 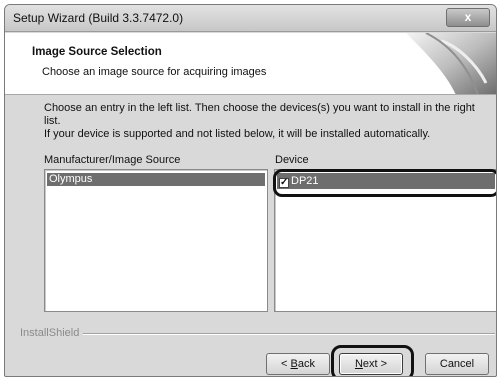 I want to click on window-title: Setup Wizard (Build 3.3.7472.0), so click(x=98, y=18).